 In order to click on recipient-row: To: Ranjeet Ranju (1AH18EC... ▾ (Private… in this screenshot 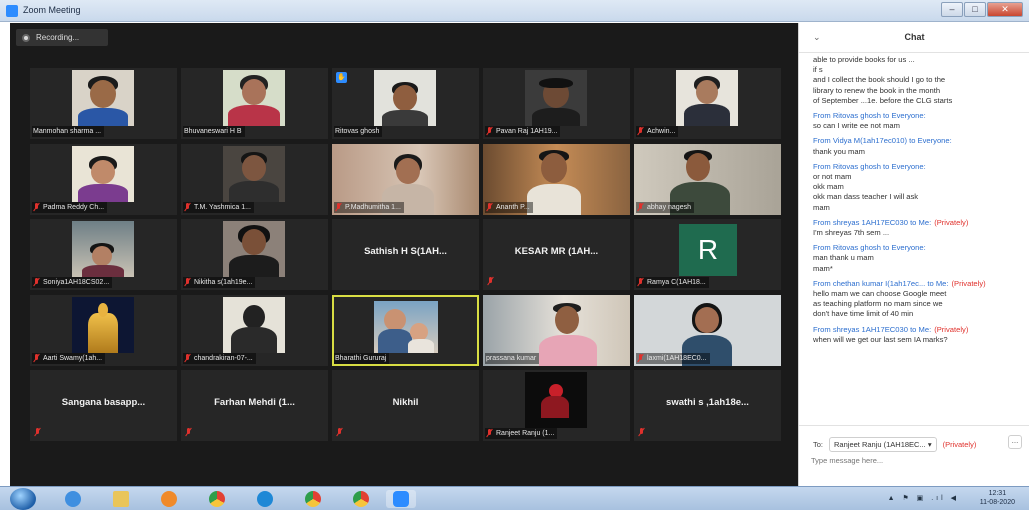, I will do `click(894, 444)`.